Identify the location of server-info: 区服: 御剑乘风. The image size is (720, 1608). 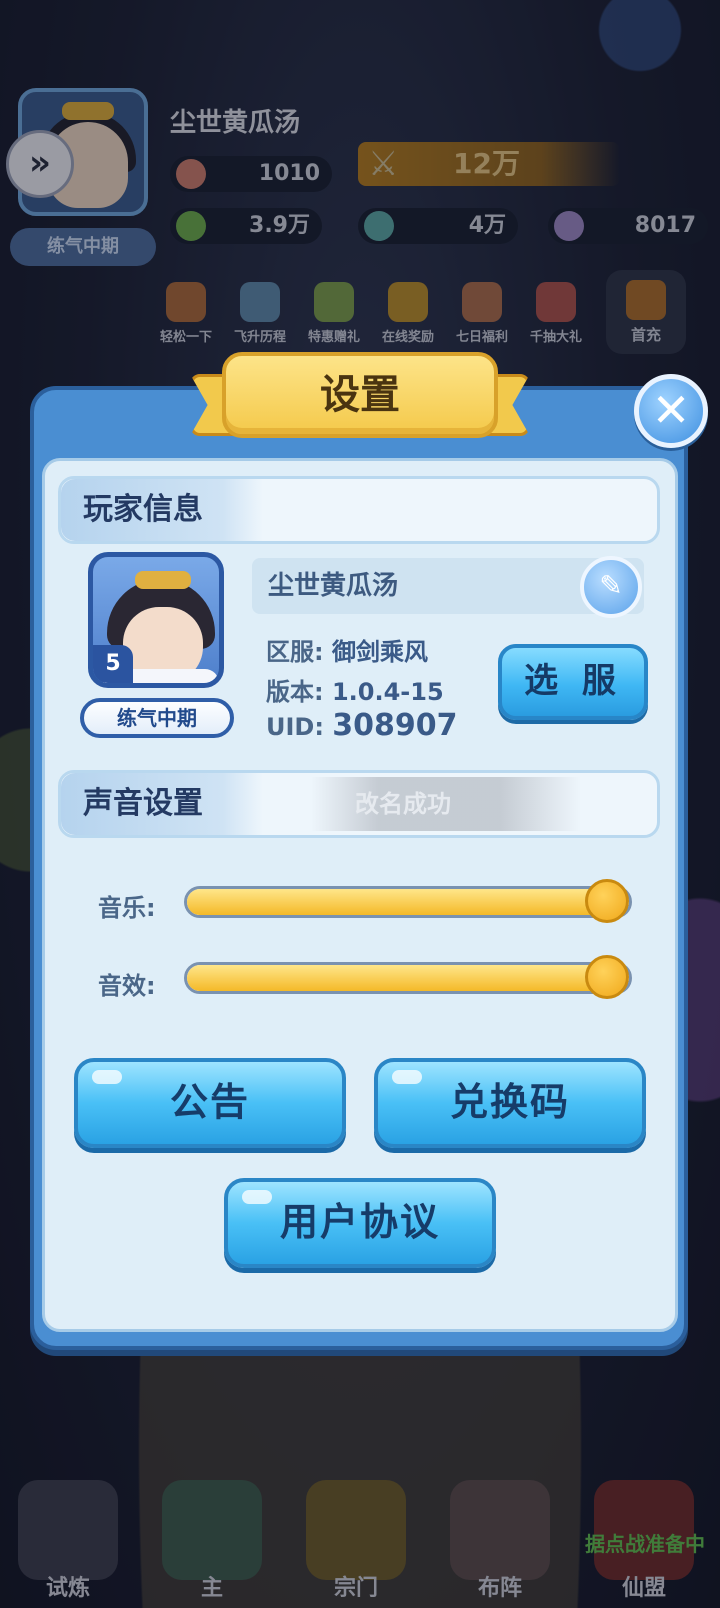
(347, 652).